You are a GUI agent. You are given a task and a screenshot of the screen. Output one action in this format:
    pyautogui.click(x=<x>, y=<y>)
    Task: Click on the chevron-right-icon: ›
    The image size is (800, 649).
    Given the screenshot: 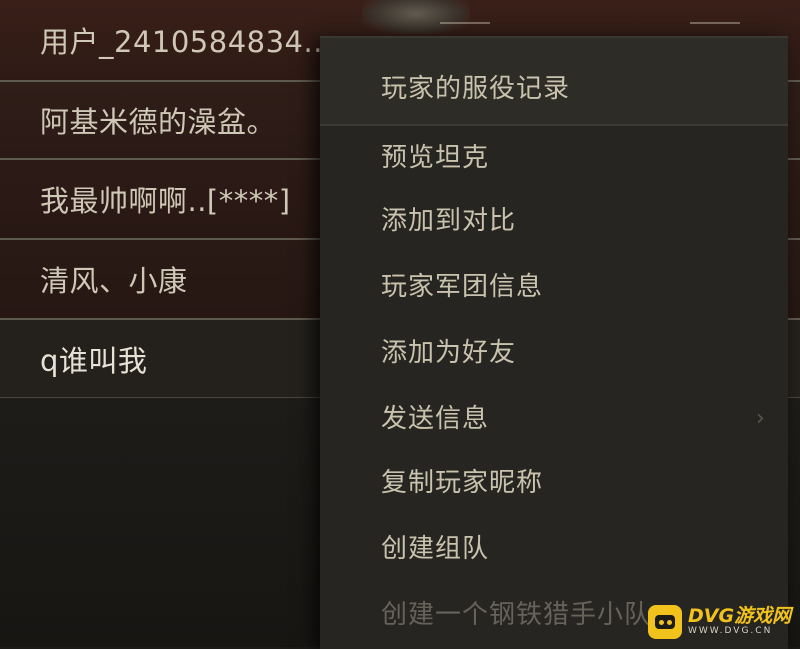 What is the action you would take?
    pyautogui.click(x=760, y=418)
    